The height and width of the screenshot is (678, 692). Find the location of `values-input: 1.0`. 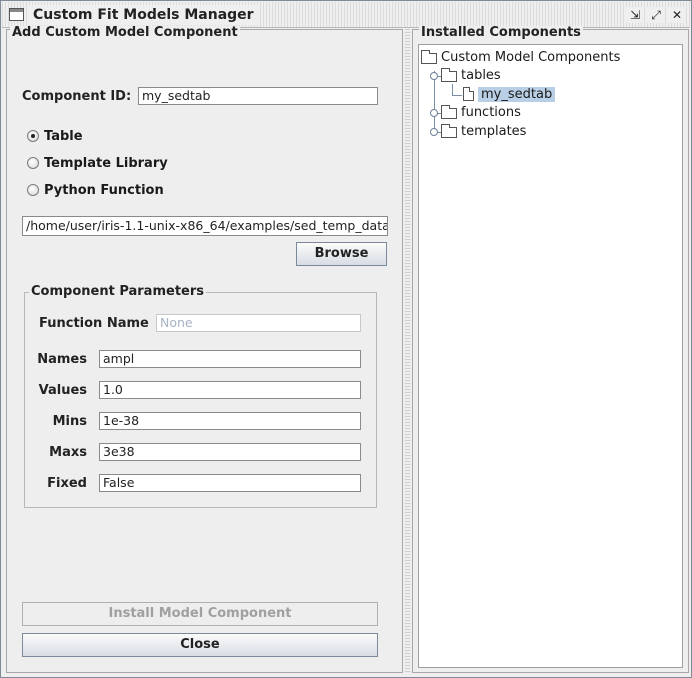

values-input: 1.0 is located at coordinates (230, 390).